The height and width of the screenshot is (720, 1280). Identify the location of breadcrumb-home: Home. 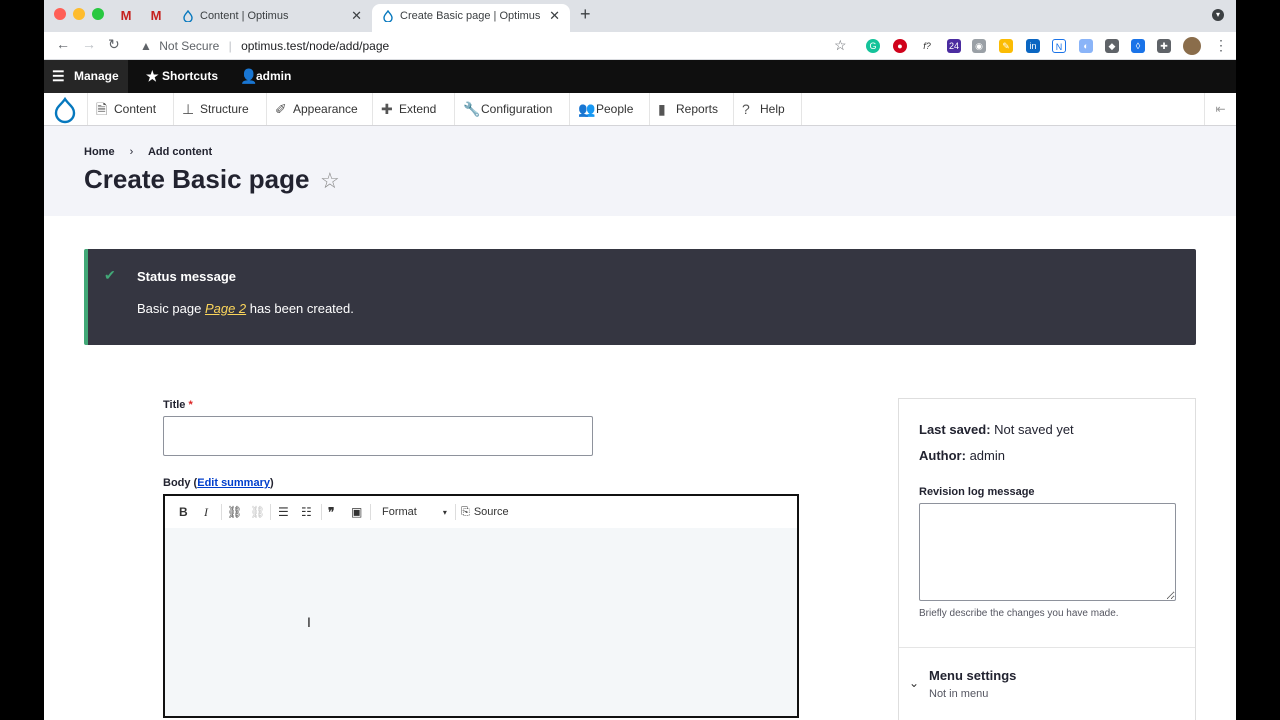
(99, 152).